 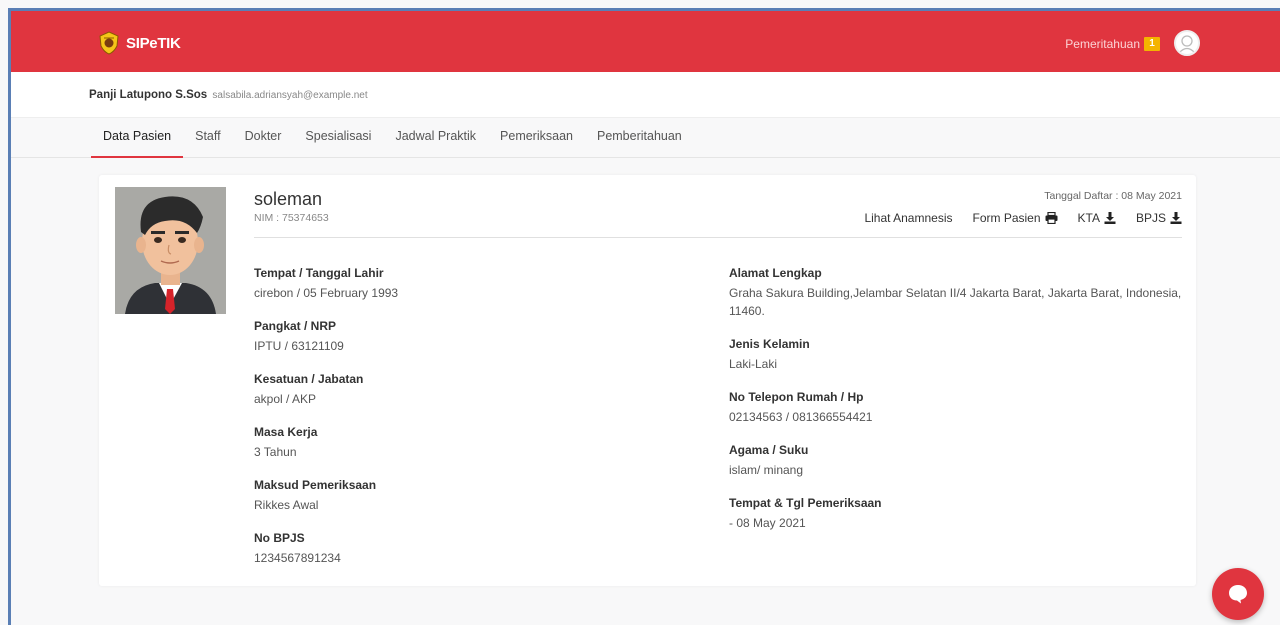 What do you see at coordinates (285, 399) in the screenshot?
I see `field-value: akpol / AKP` at bounding box center [285, 399].